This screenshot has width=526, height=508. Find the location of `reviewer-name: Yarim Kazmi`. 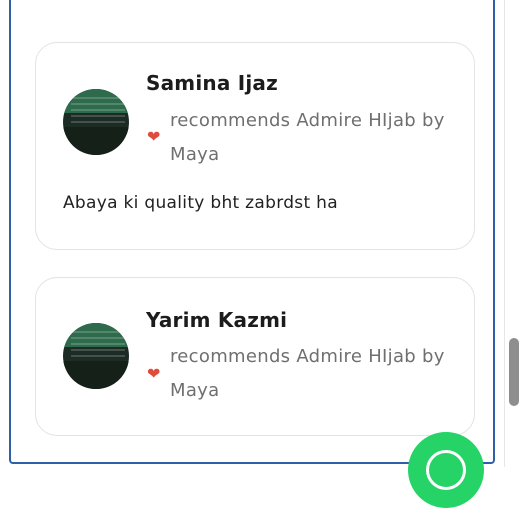

reviewer-name: Yarim Kazmi is located at coordinates (217, 320).